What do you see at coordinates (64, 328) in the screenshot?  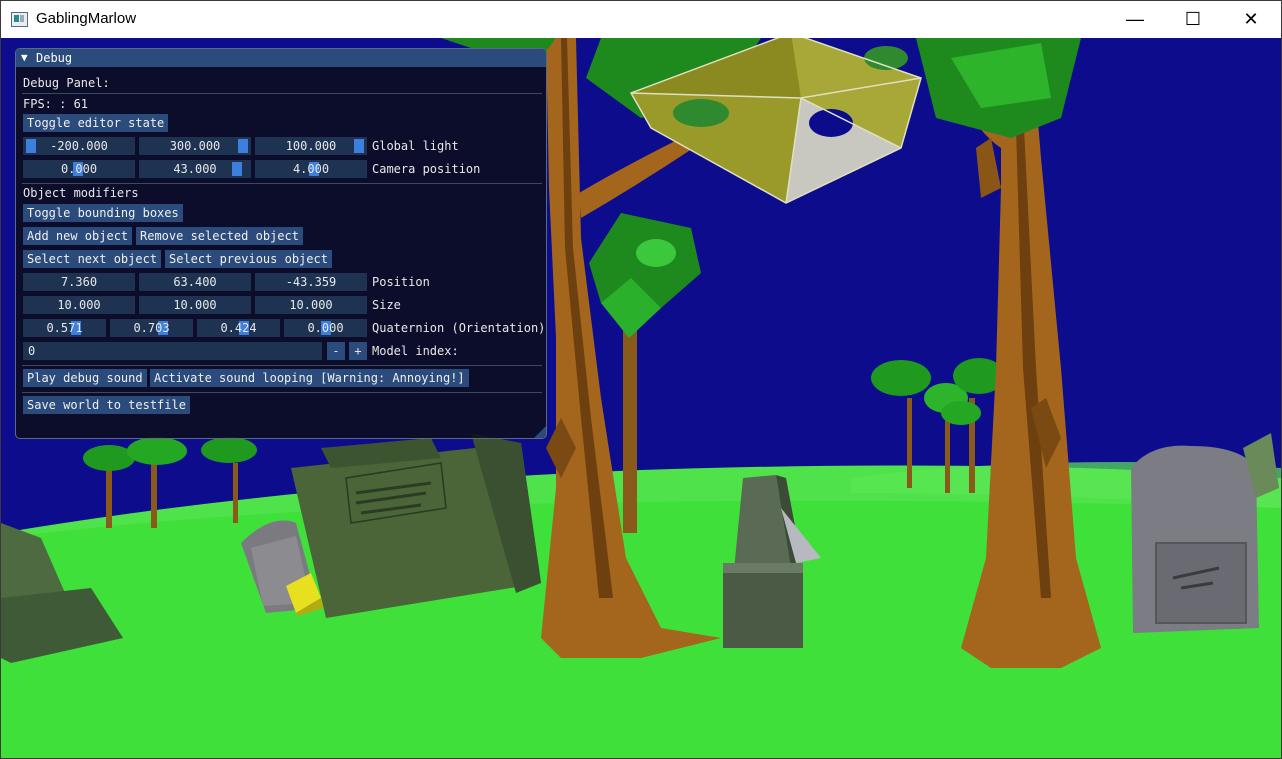 I see `quaternion-x-slider: 0.571` at bounding box center [64, 328].